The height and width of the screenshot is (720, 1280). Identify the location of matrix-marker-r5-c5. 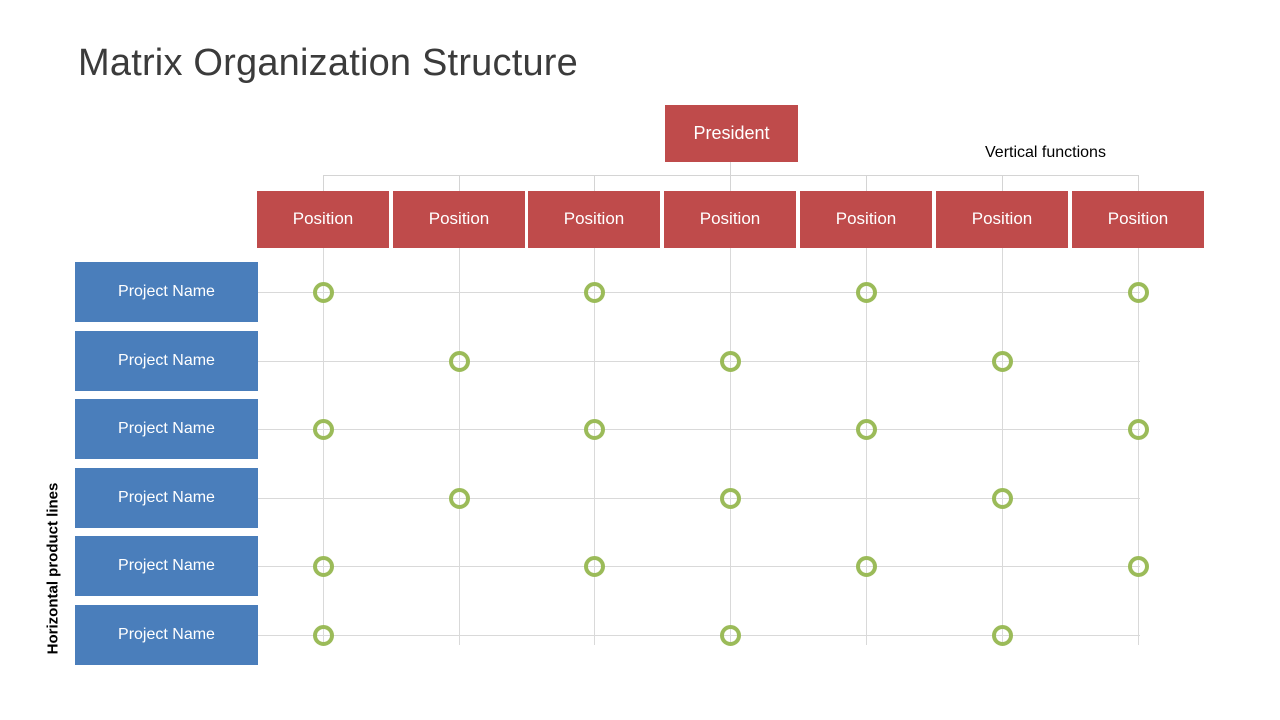
(866, 566).